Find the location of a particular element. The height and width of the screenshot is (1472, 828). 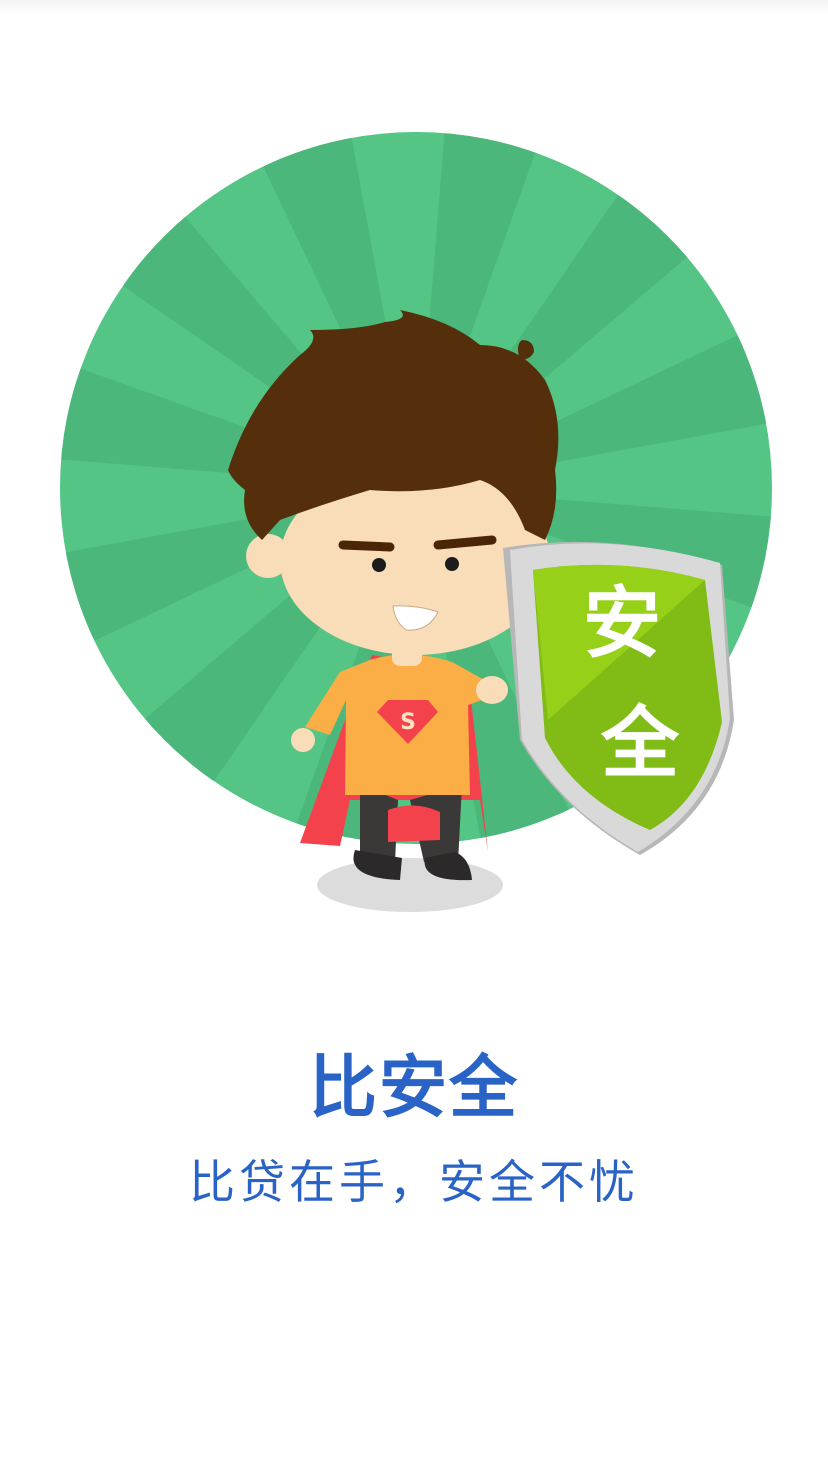

shield-char-2: 全 is located at coordinates (640, 744).